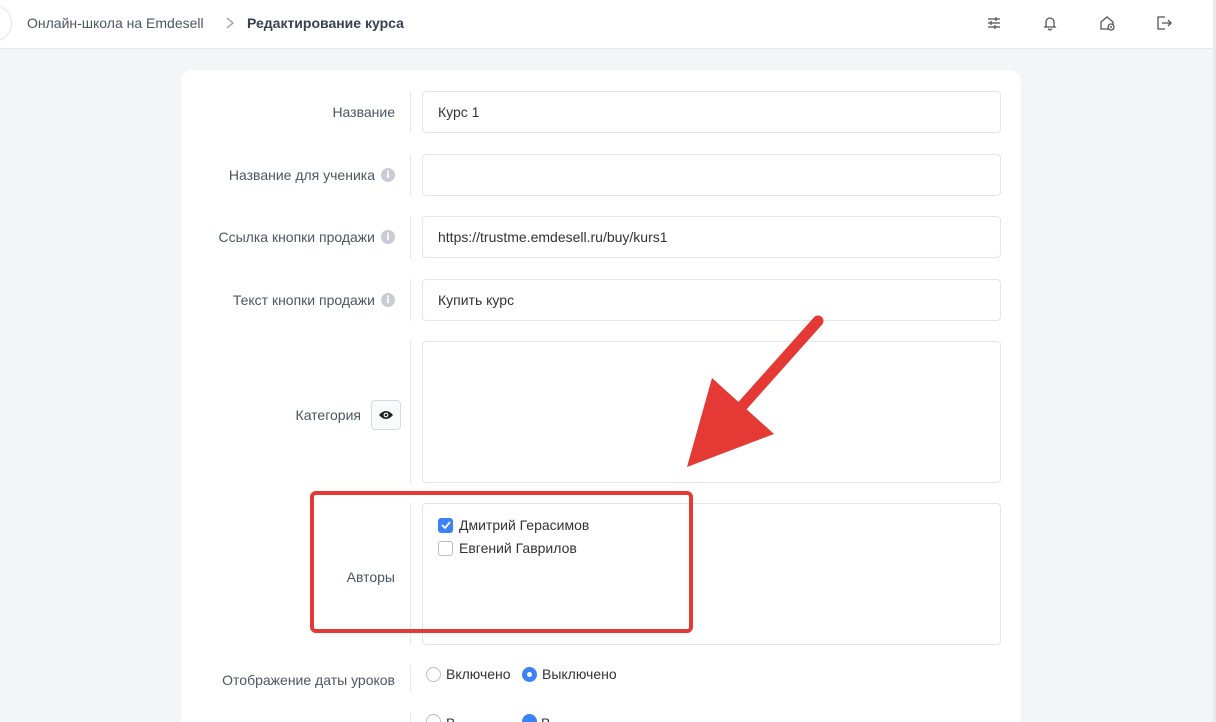 The image size is (1216, 722). Describe the element at coordinates (711, 112) in the screenshot. I see `name-input` at that location.